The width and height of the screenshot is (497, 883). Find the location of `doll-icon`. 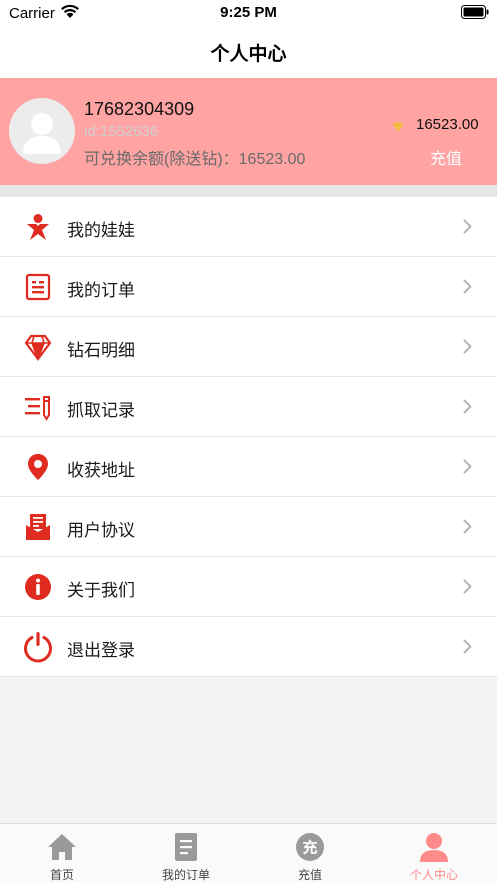

doll-icon is located at coordinates (38, 227).